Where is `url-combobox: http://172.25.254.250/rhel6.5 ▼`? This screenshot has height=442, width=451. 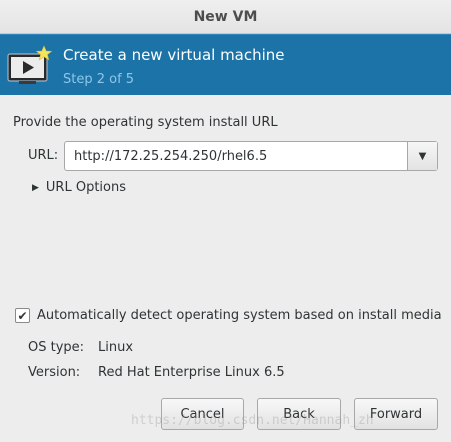
url-combobox: http://172.25.254.250/rhel6.5 ▼ is located at coordinates (251, 156).